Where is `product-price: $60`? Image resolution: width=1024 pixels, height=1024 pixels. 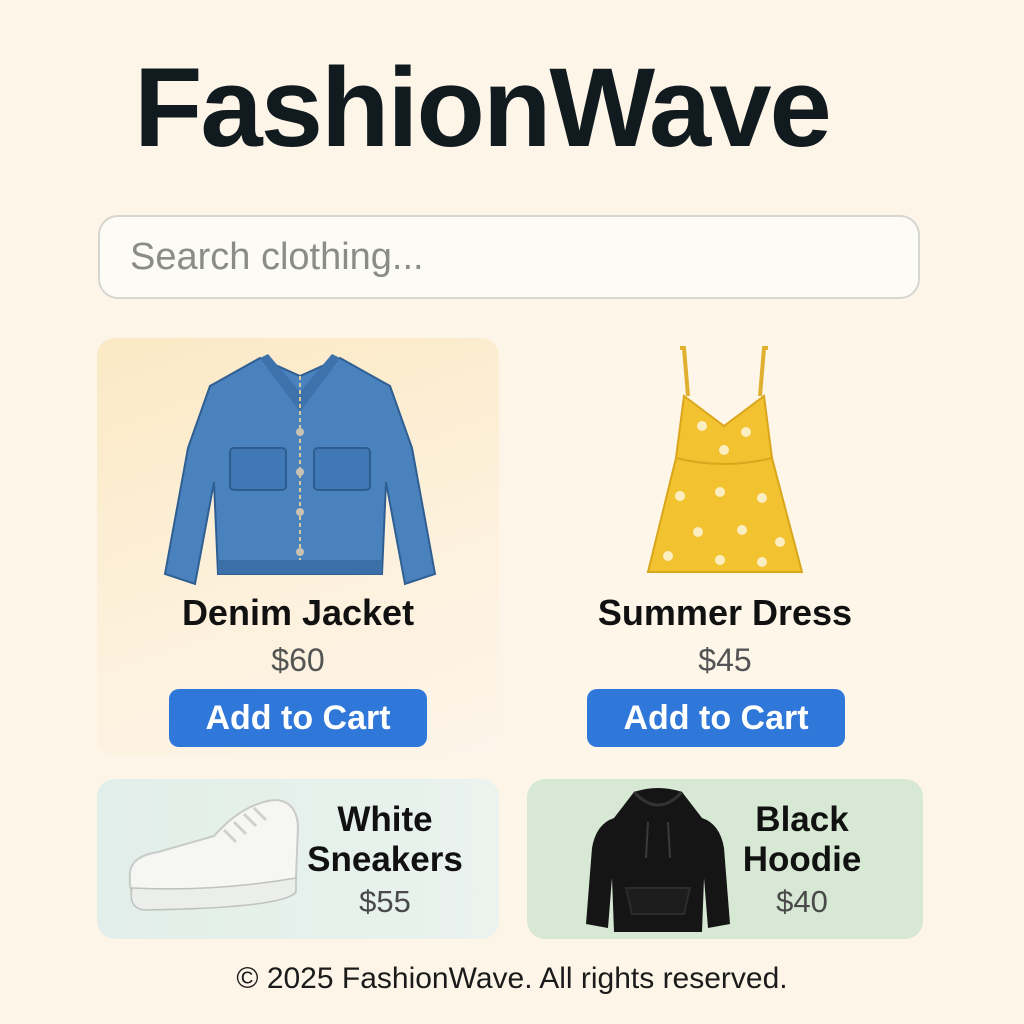
product-price: $60 is located at coordinates (298, 660).